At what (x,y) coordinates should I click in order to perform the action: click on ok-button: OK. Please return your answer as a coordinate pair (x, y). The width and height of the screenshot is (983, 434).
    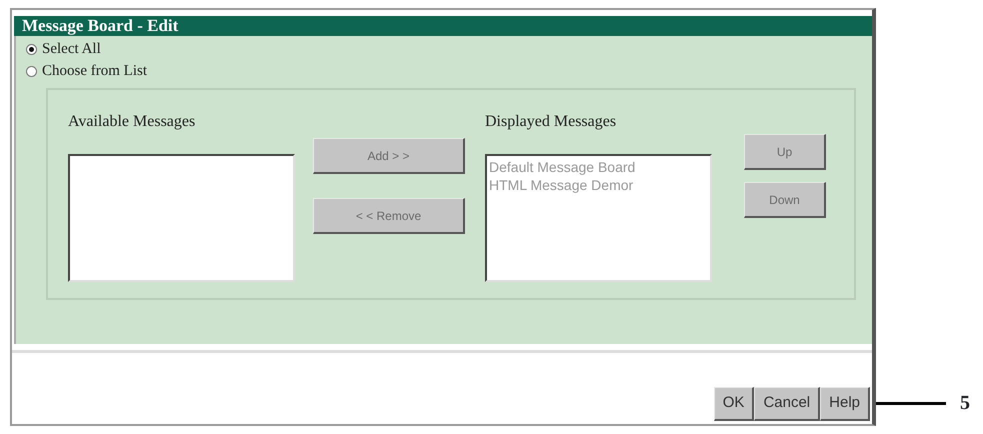
    Looking at the image, I should click on (734, 404).